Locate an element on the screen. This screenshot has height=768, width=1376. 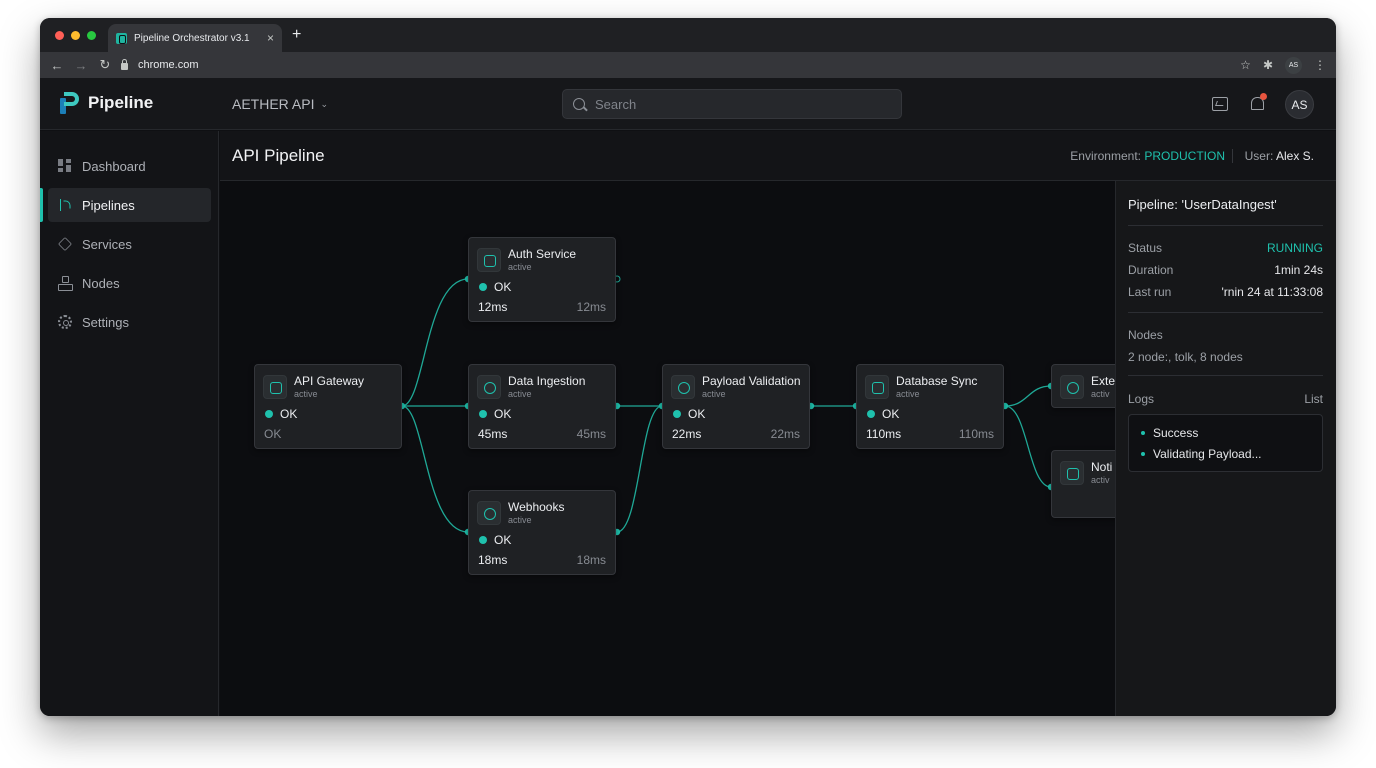
minimize-window-button is located at coordinates (75, 35).